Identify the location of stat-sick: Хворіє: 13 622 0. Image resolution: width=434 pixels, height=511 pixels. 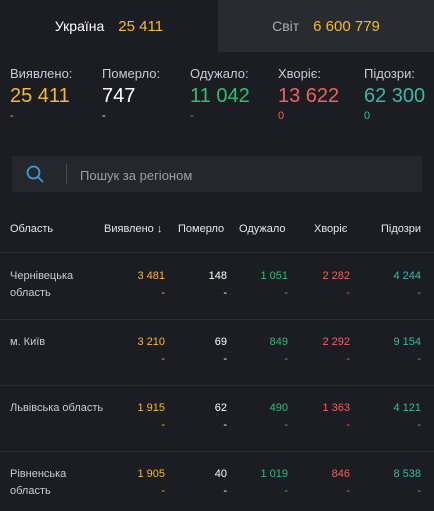
(308, 94).